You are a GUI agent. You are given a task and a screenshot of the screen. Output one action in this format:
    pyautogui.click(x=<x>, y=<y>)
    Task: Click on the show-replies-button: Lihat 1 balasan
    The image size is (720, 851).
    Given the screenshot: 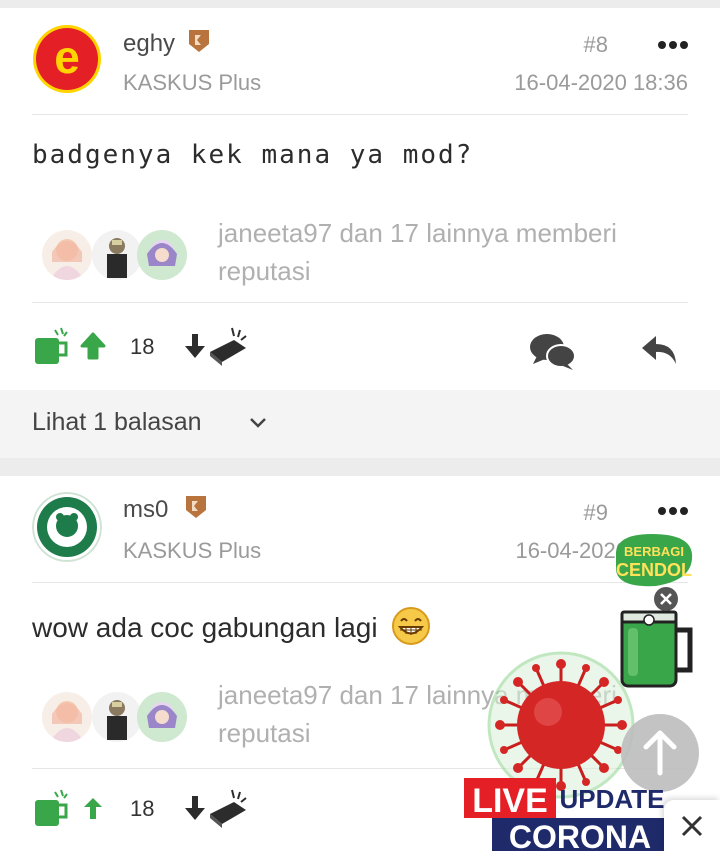 What is the action you would take?
    pyautogui.click(x=360, y=424)
    